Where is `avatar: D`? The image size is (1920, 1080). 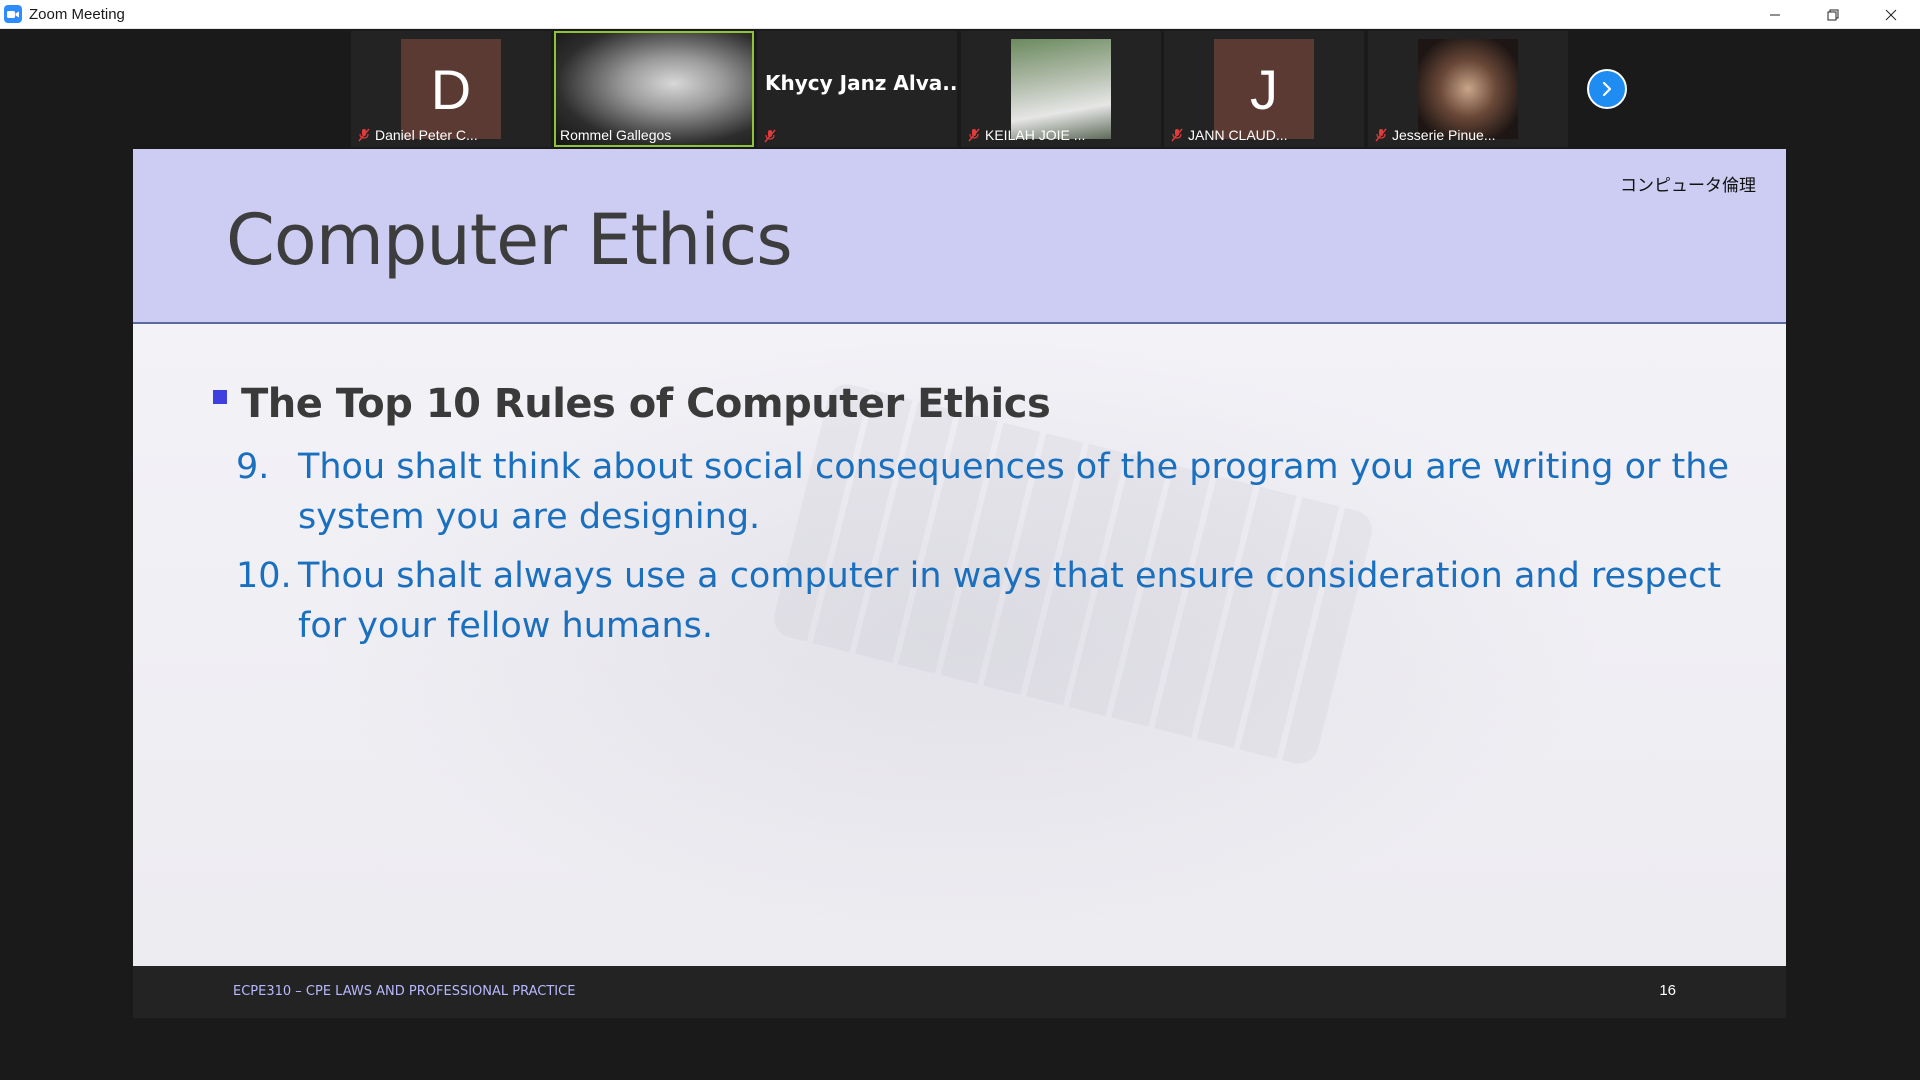 avatar: D is located at coordinates (451, 89).